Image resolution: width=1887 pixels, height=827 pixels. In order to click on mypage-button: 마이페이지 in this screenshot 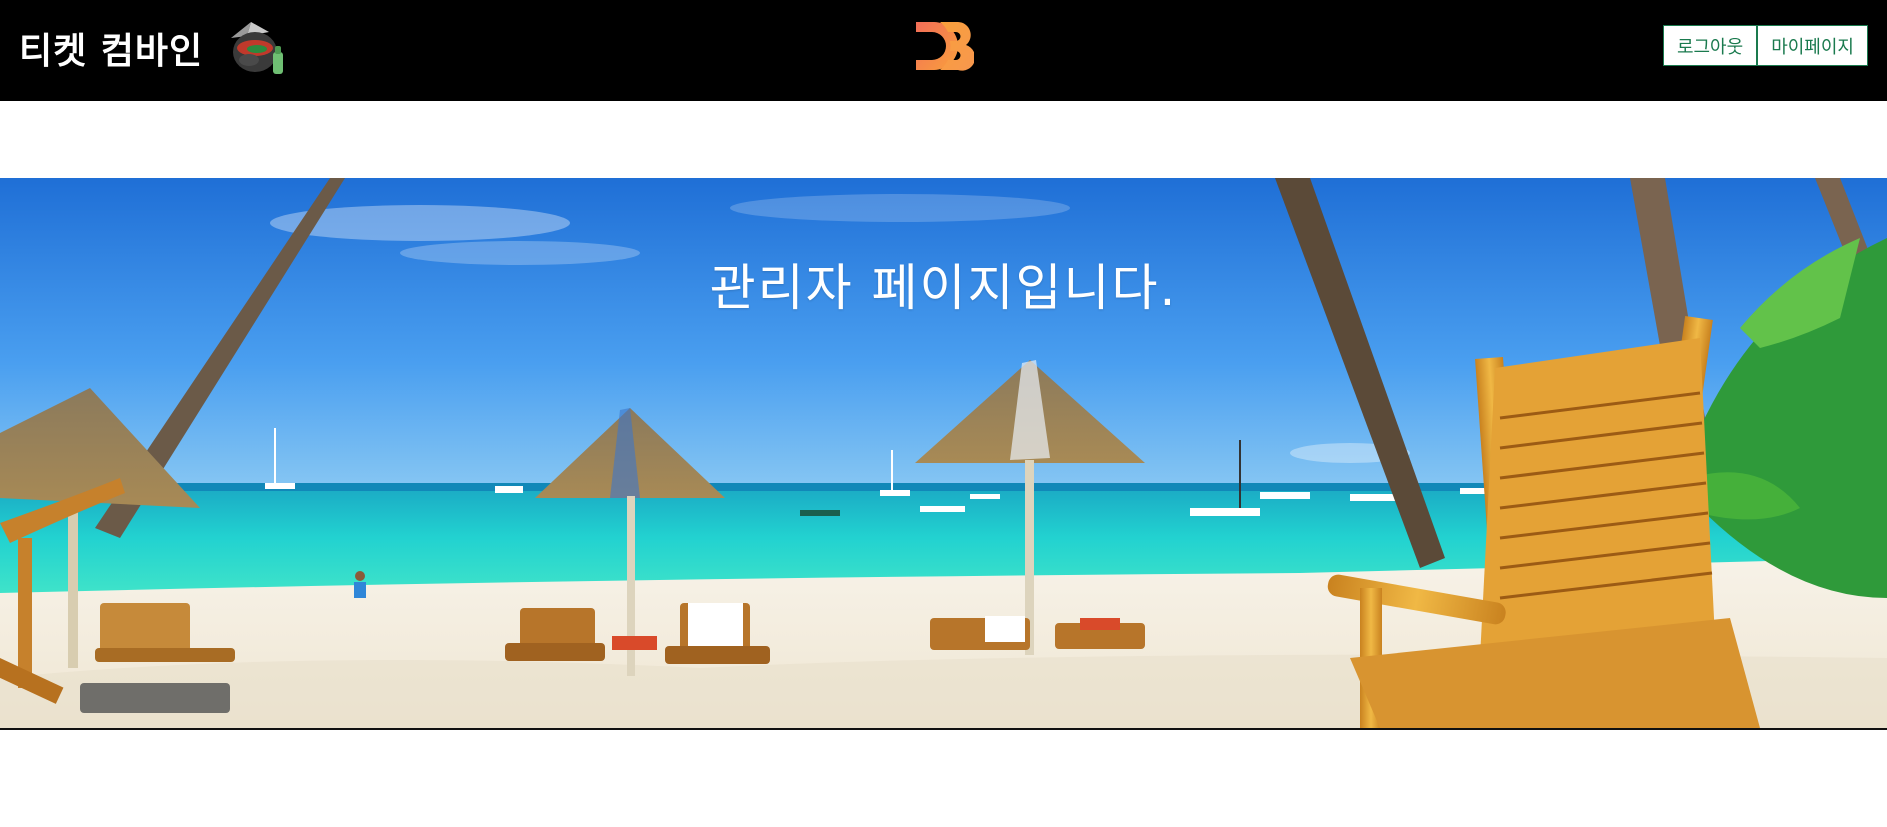, I will do `click(1812, 45)`.